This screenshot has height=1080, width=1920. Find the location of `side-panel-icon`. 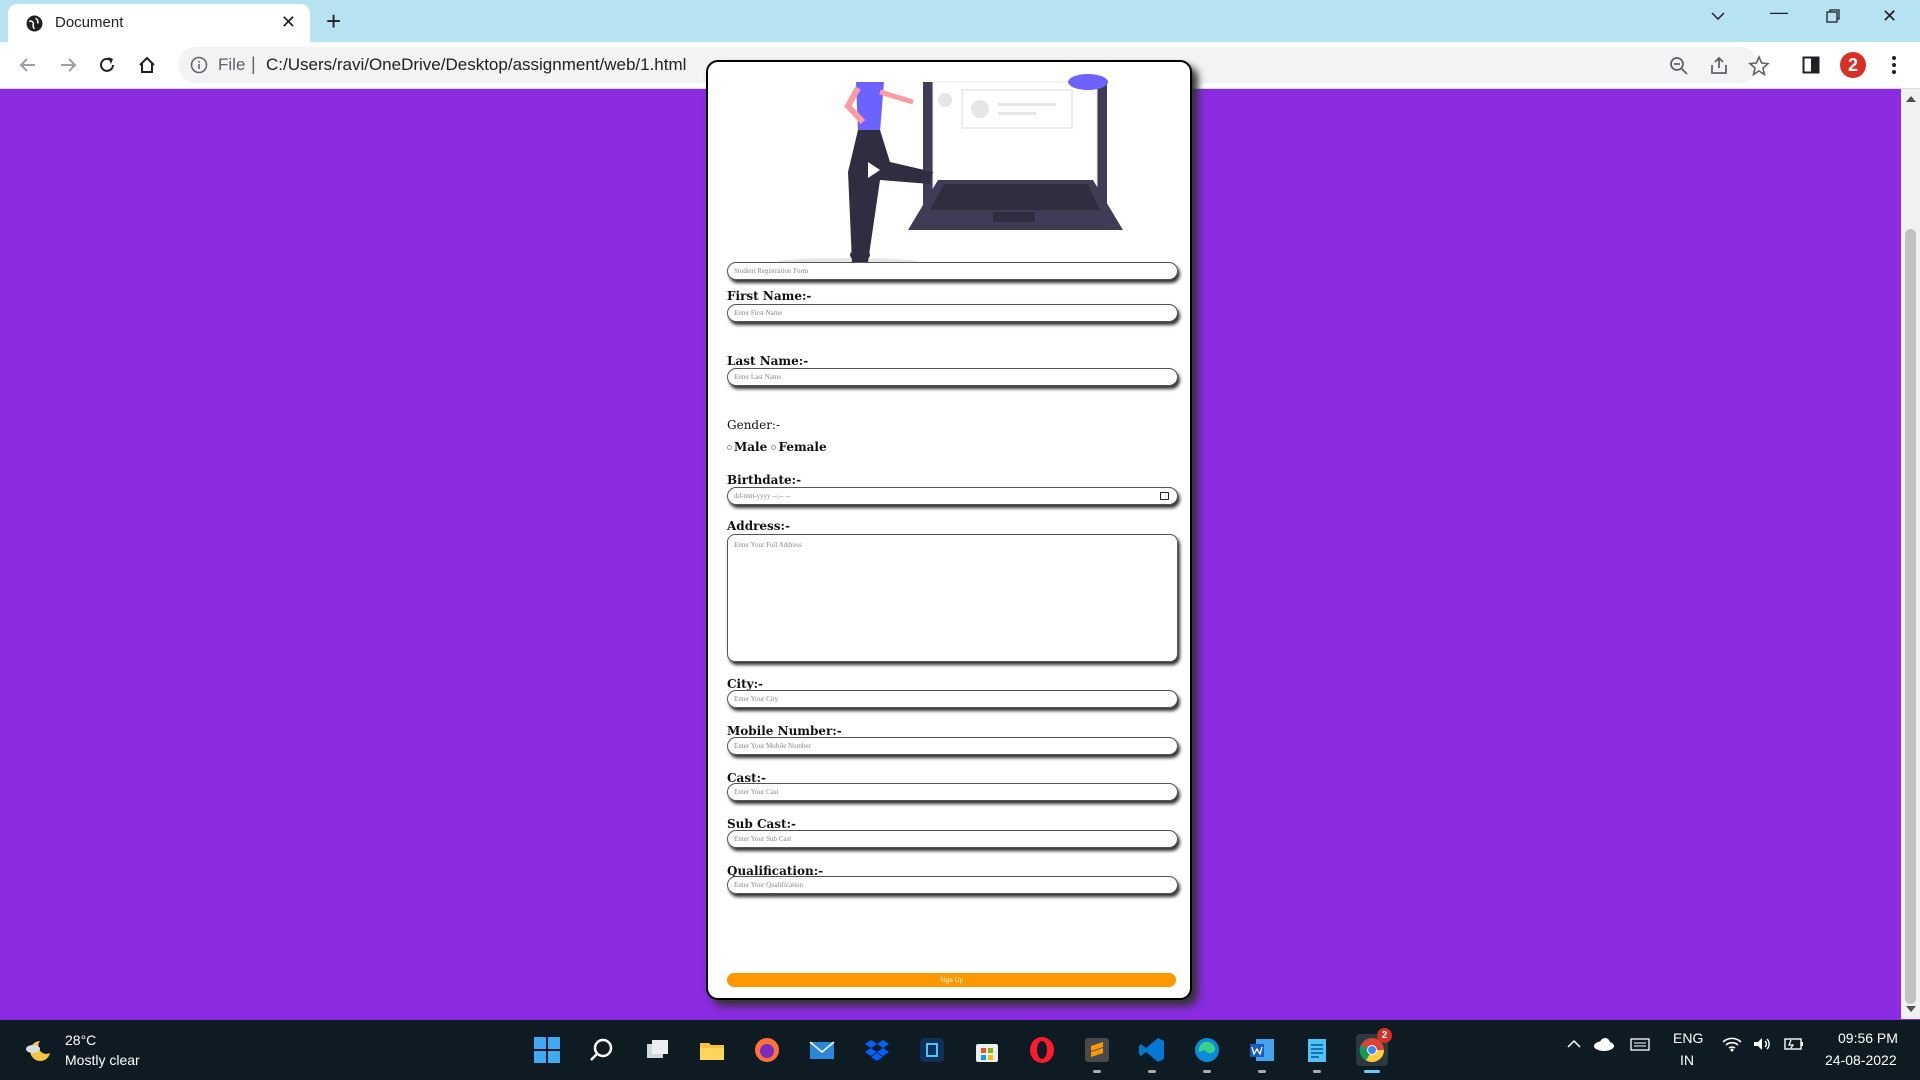

side-panel-icon is located at coordinates (1811, 65).